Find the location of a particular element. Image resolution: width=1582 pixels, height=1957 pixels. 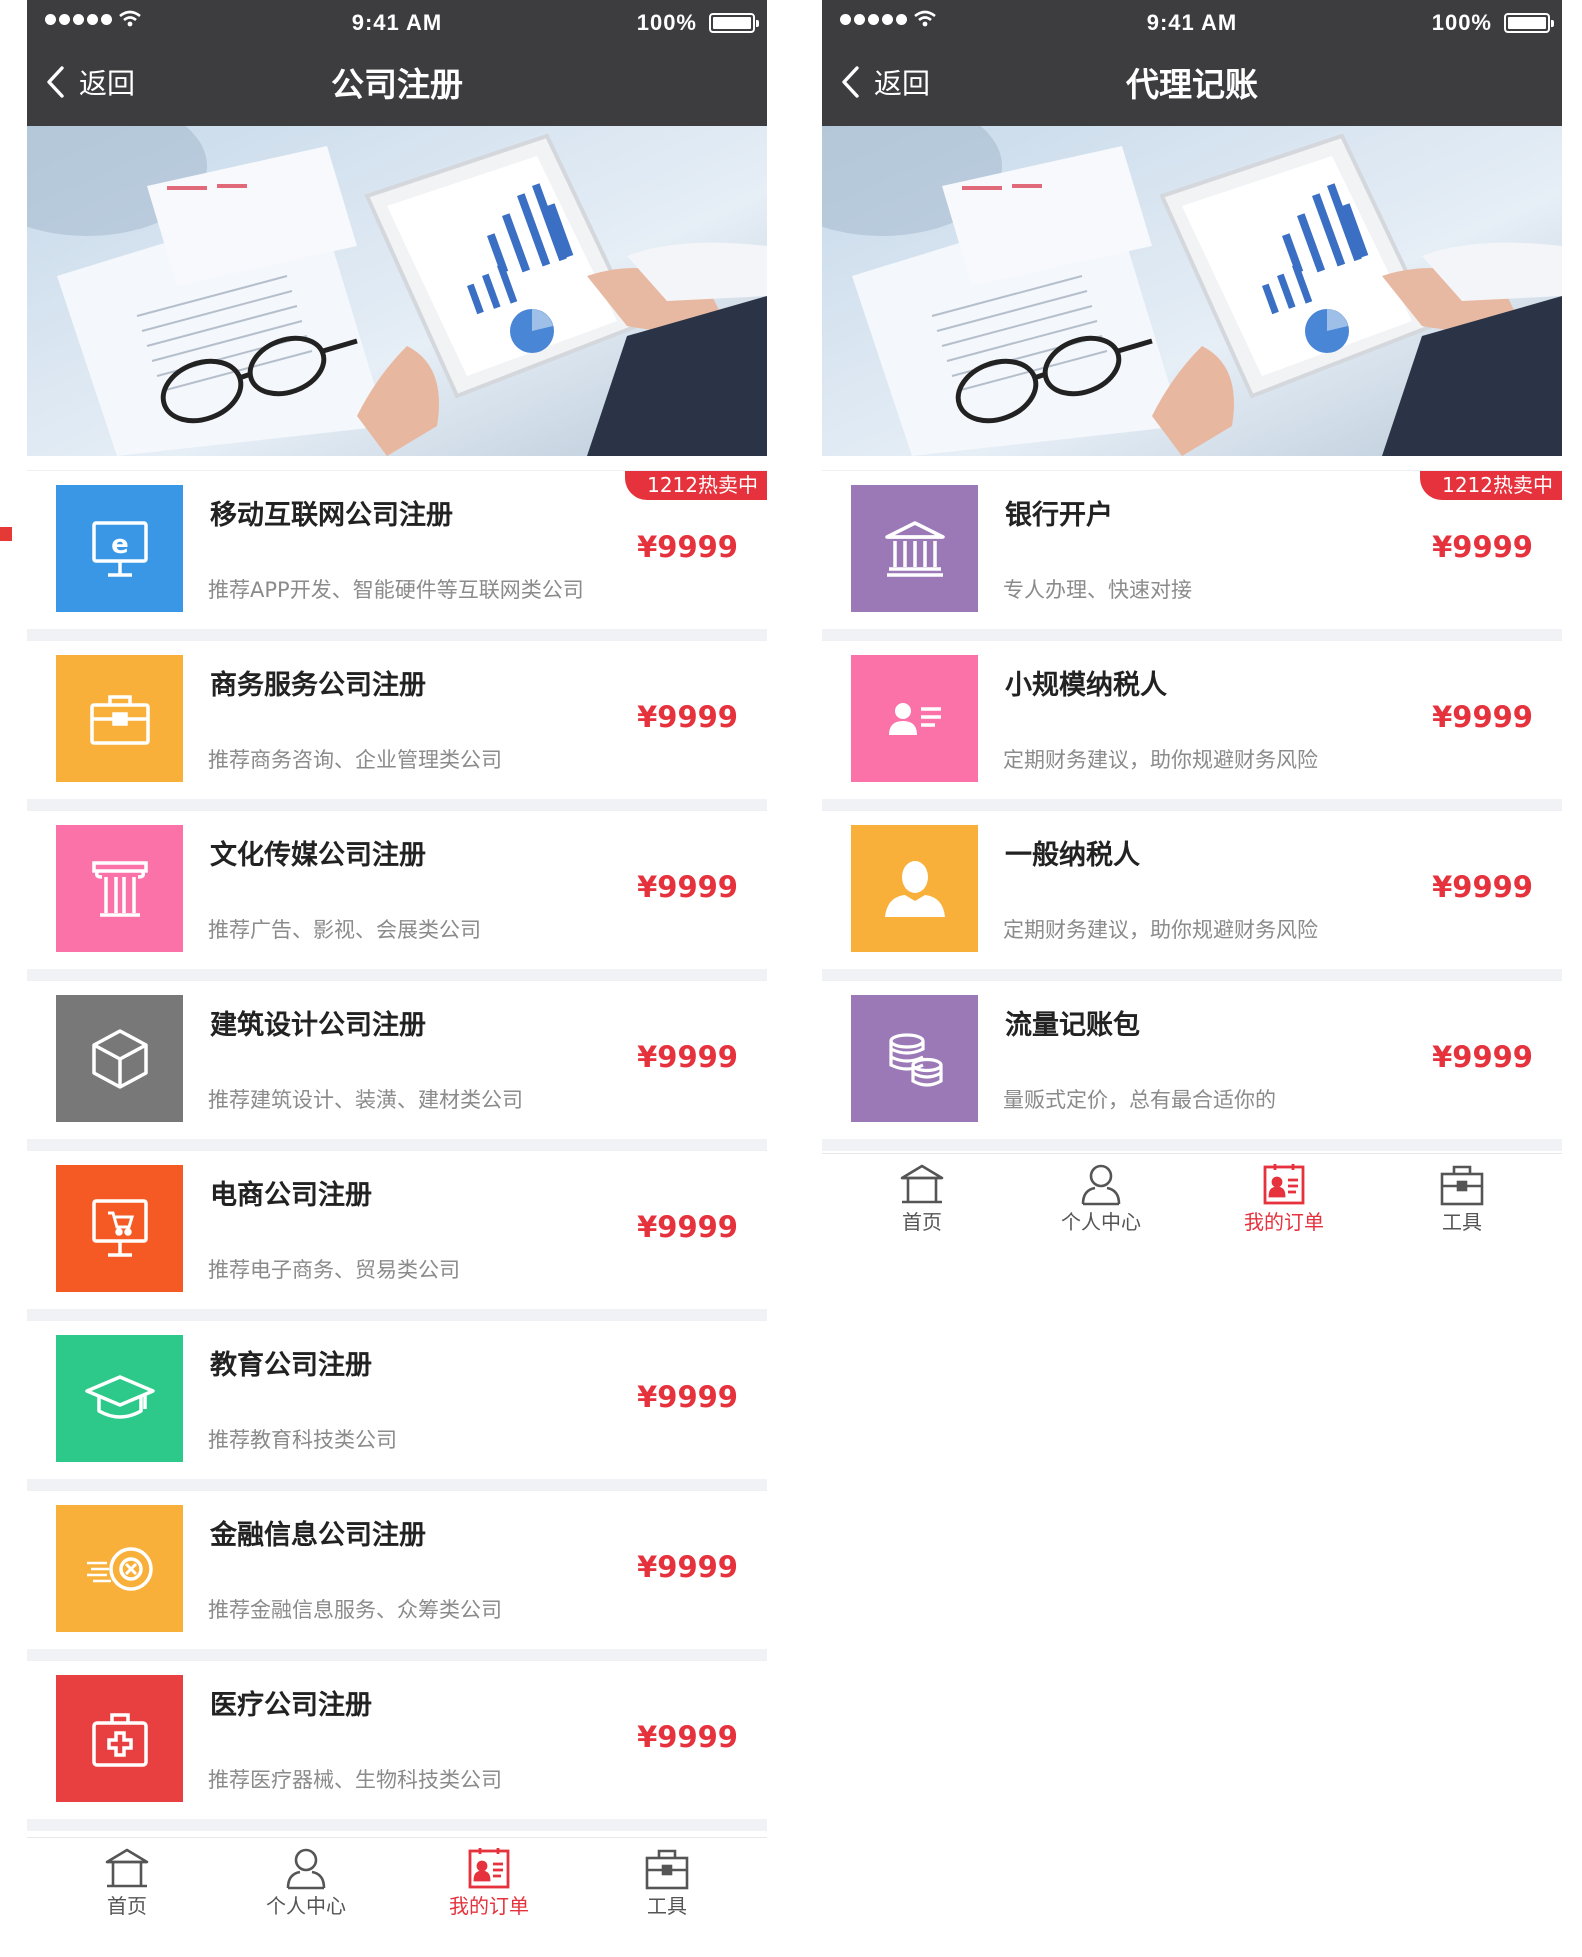

order-card-icon is located at coordinates (1284, 1184).